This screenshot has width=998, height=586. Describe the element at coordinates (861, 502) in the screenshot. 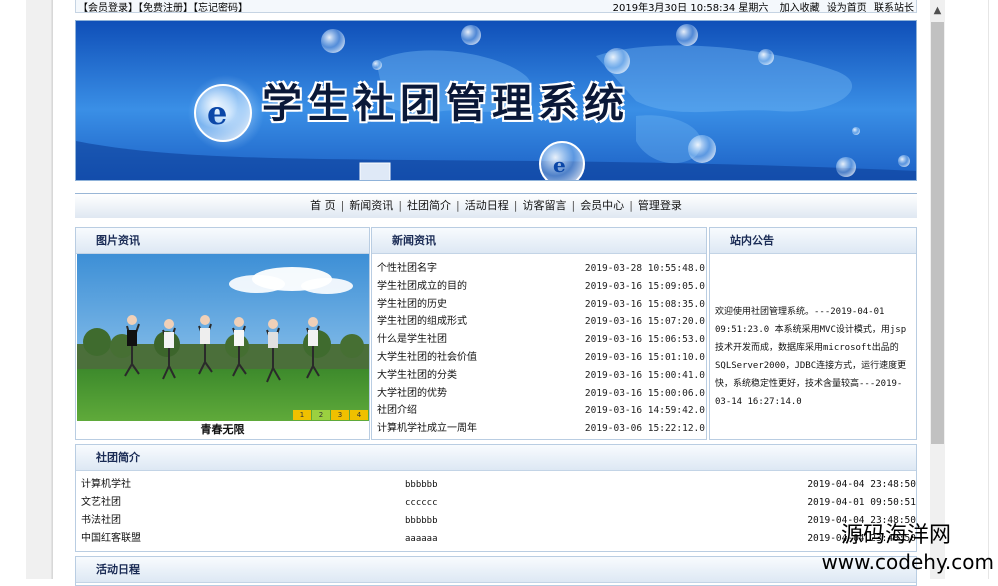

I see `club-date: 2019-04-01 09:50:51` at that location.